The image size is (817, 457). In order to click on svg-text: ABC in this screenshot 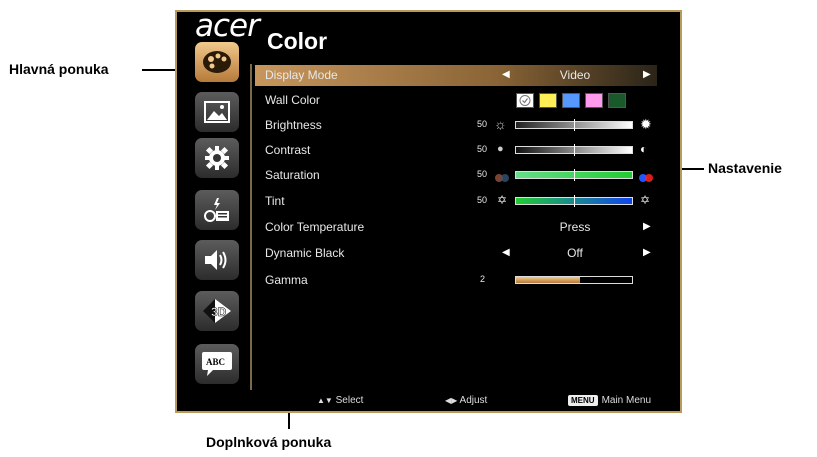, I will do `click(215, 362)`.